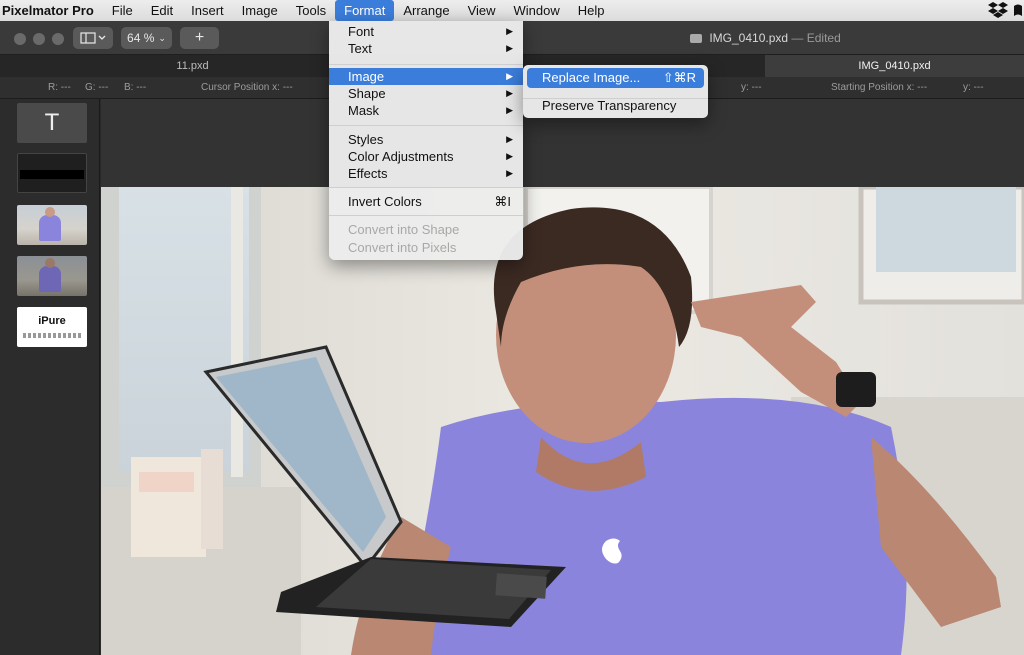 The width and height of the screenshot is (1024, 655). What do you see at coordinates (162, 10) in the screenshot?
I see `menu-edit: Edit` at bounding box center [162, 10].